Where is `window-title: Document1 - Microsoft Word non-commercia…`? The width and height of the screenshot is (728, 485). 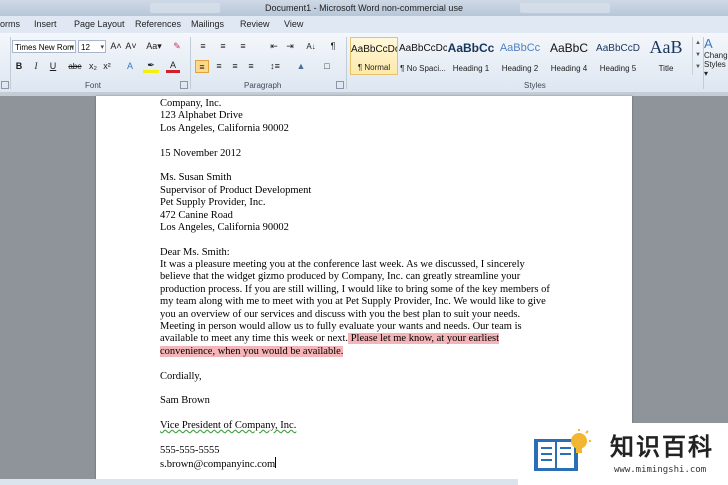
window-title: Document1 - Microsoft Word non-commercia… is located at coordinates (364, 8).